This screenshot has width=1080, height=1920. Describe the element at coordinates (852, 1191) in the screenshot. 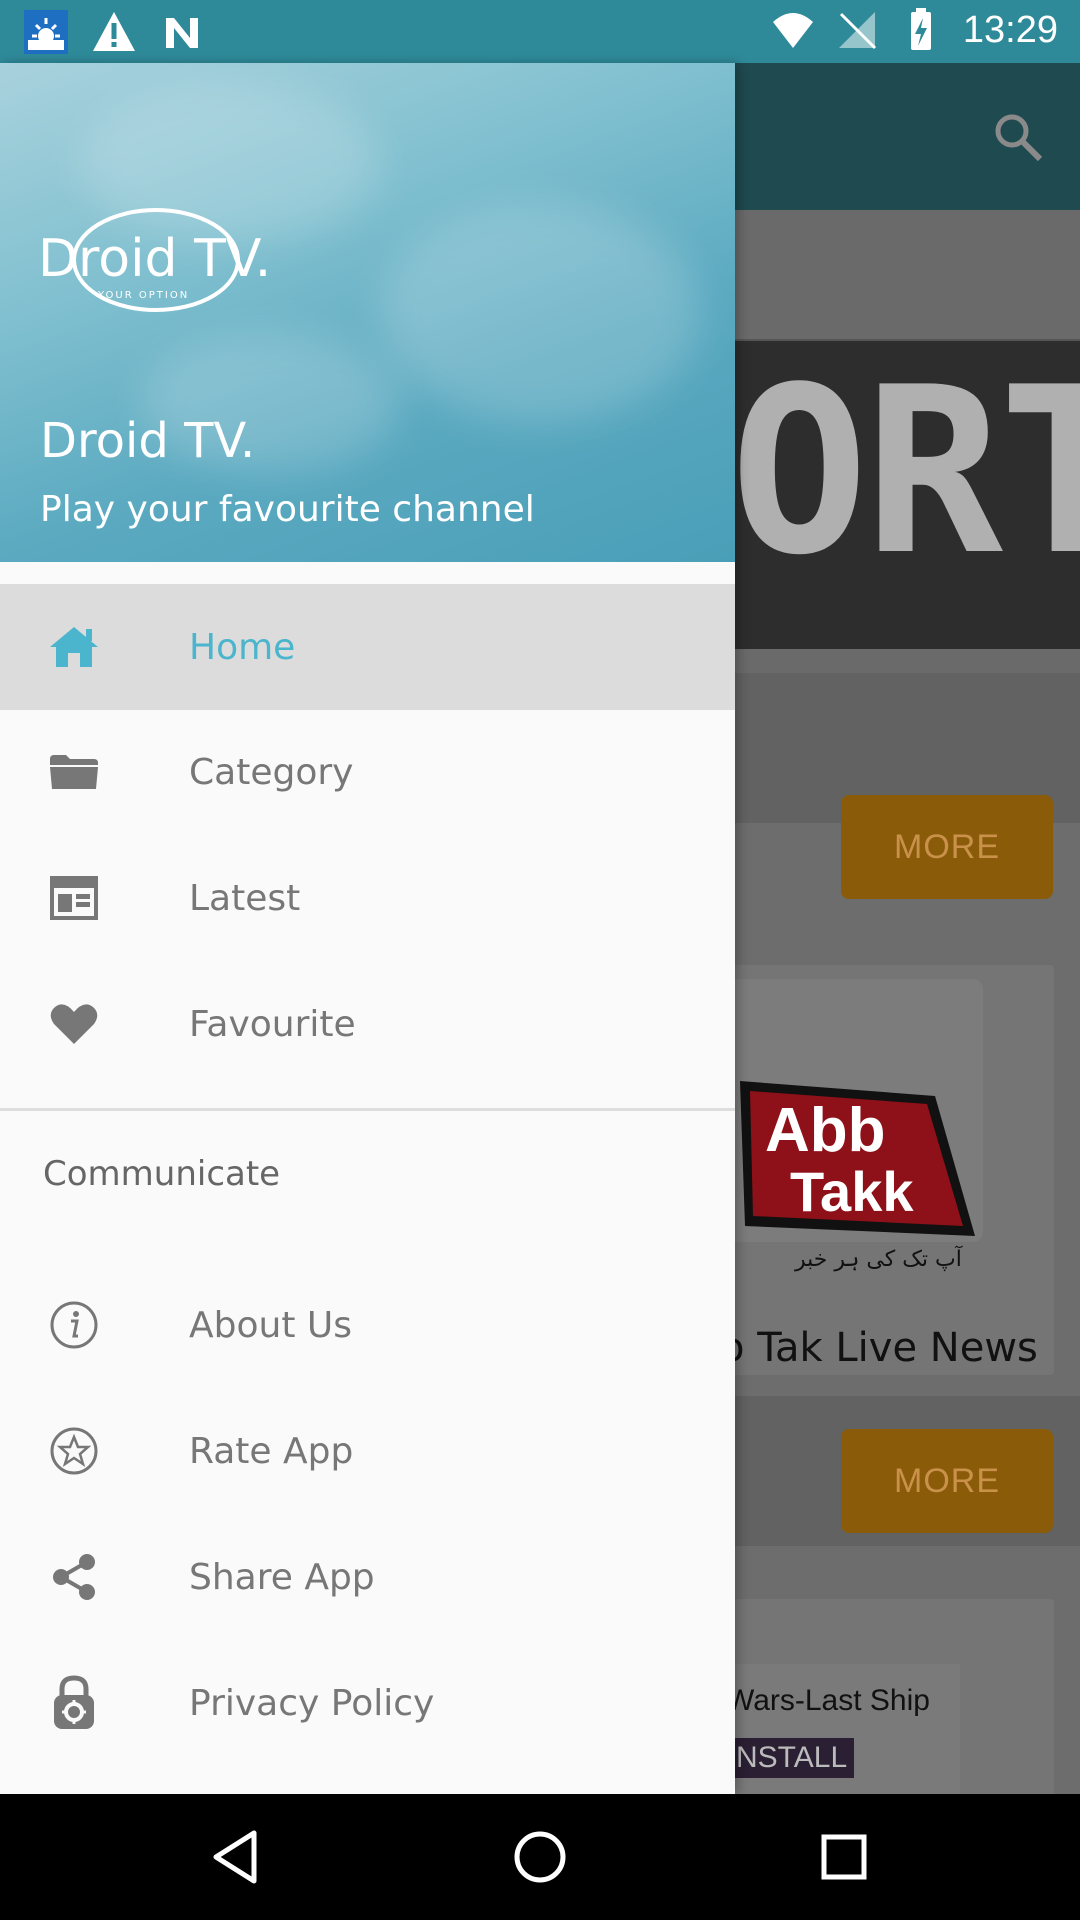

I see `abbtakk-logo-line2: Takk` at that location.